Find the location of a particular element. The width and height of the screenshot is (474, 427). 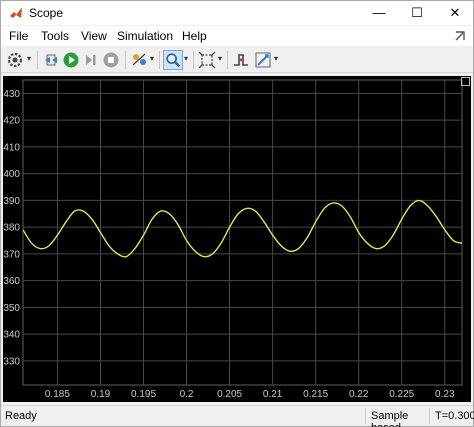

y-tick-label: 400 is located at coordinates (11, 174).